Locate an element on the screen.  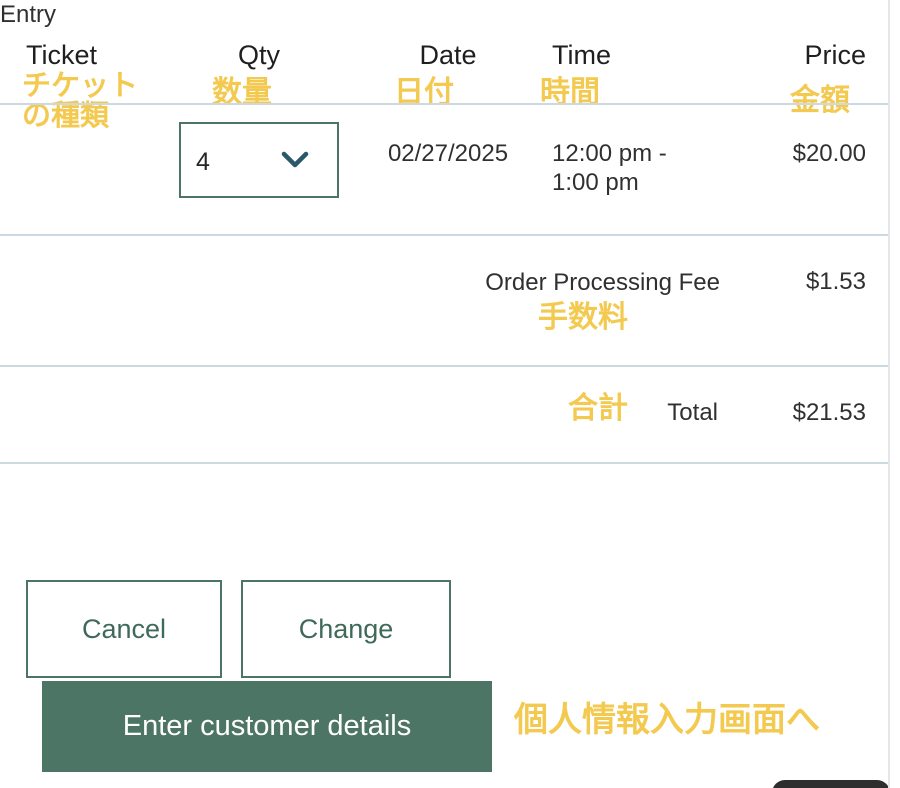
cell-time: 12:00 pm - 1:00 pm is located at coordinates (609, 168).